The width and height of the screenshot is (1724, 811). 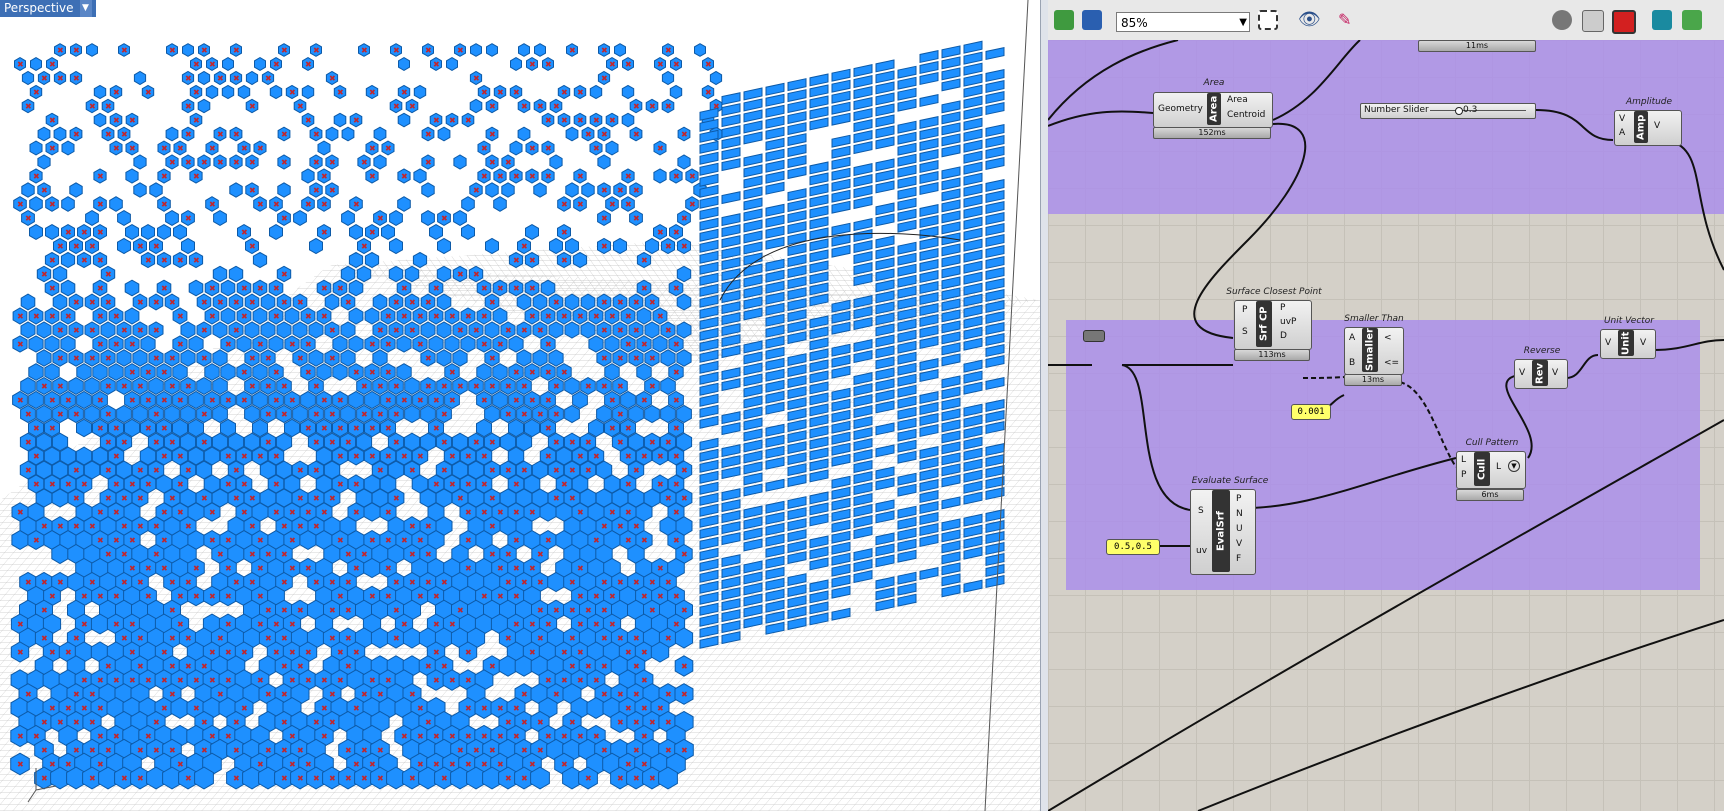 What do you see at coordinates (1201, 511) in the screenshot?
I see `evalsrf-input-s: S` at bounding box center [1201, 511].